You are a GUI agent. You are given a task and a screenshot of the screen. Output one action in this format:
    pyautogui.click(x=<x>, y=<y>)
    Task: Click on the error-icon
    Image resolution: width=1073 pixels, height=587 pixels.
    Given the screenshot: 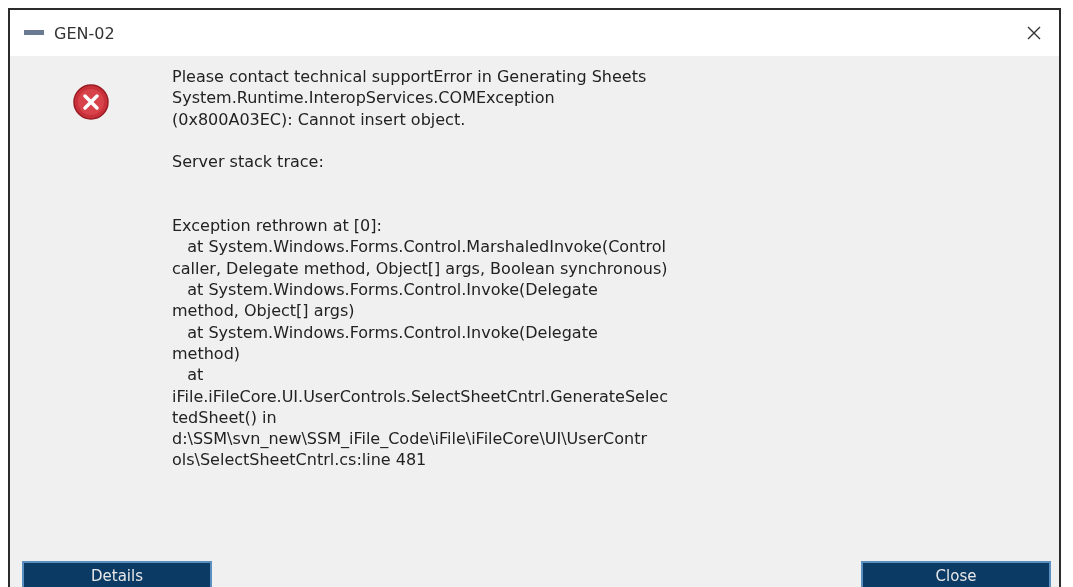 What is the action you would take?
    pyautogui.click(x=91, y=102)
    